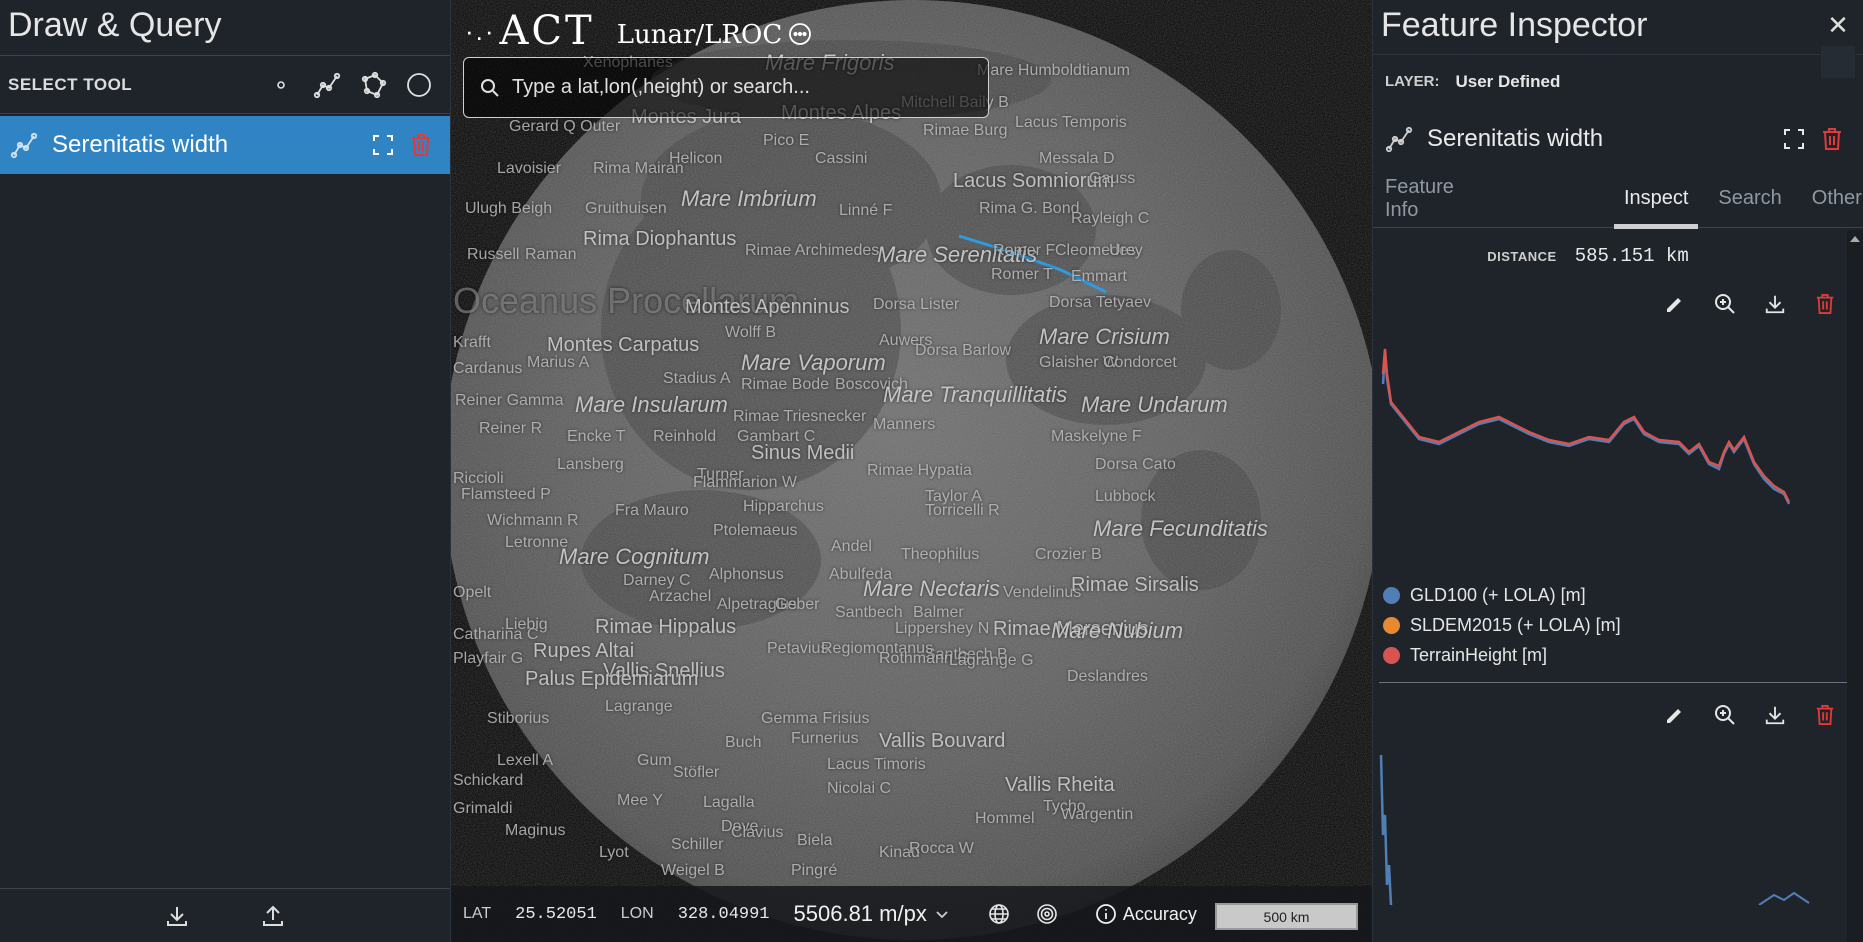 This screenshot has height=942, width=1863. I want to click on tab-inspect: Inspect, so click(1656, 199).